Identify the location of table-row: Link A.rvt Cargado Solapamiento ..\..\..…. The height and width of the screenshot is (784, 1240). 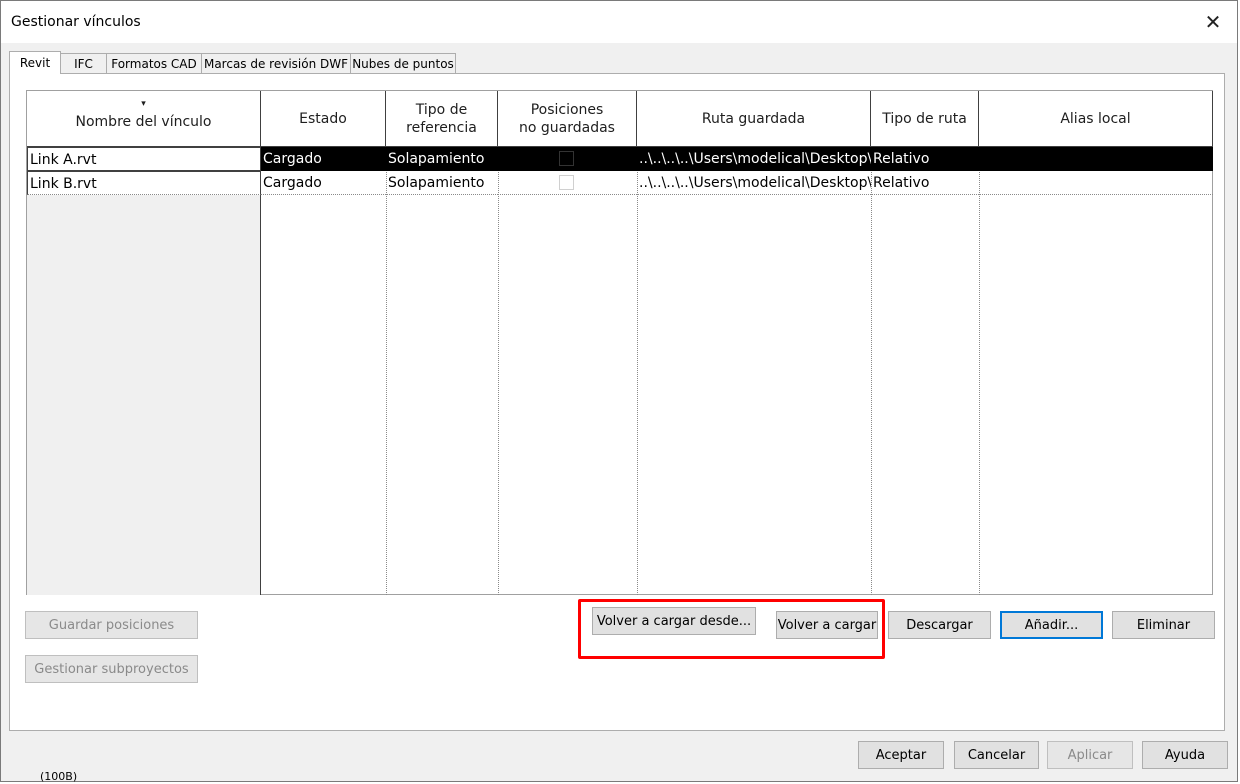
(620, 159).